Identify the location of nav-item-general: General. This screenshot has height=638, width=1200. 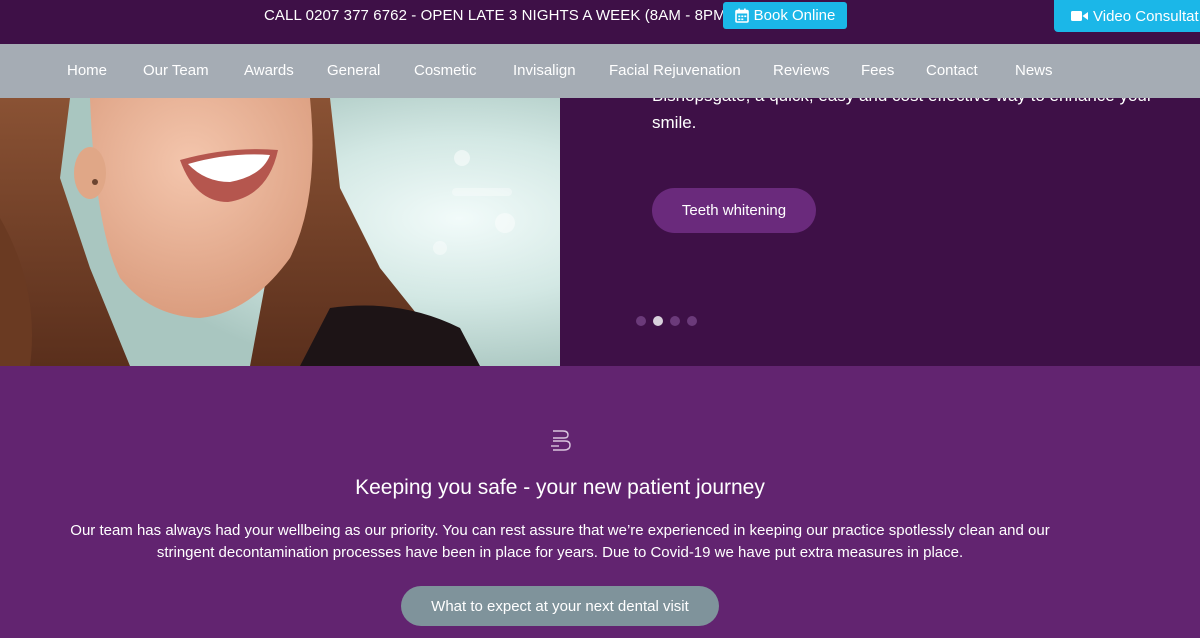
(353, 71).